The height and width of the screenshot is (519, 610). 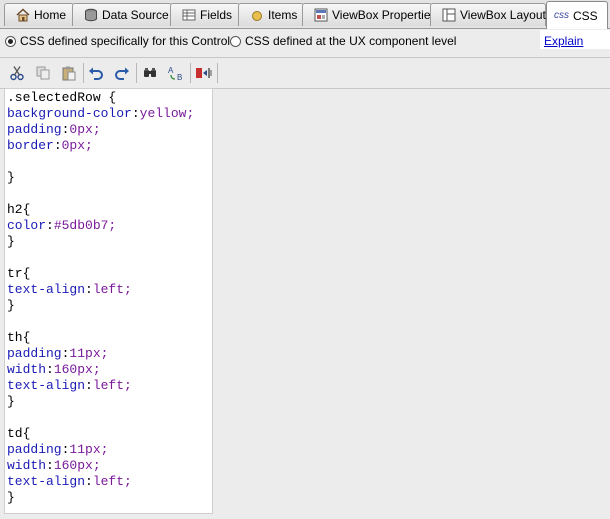 What do you see at coordinates (351, 41) in the screenshot?
I see `component-css-label: CSS defined at the UX component level` at bounding box center [351, 41].